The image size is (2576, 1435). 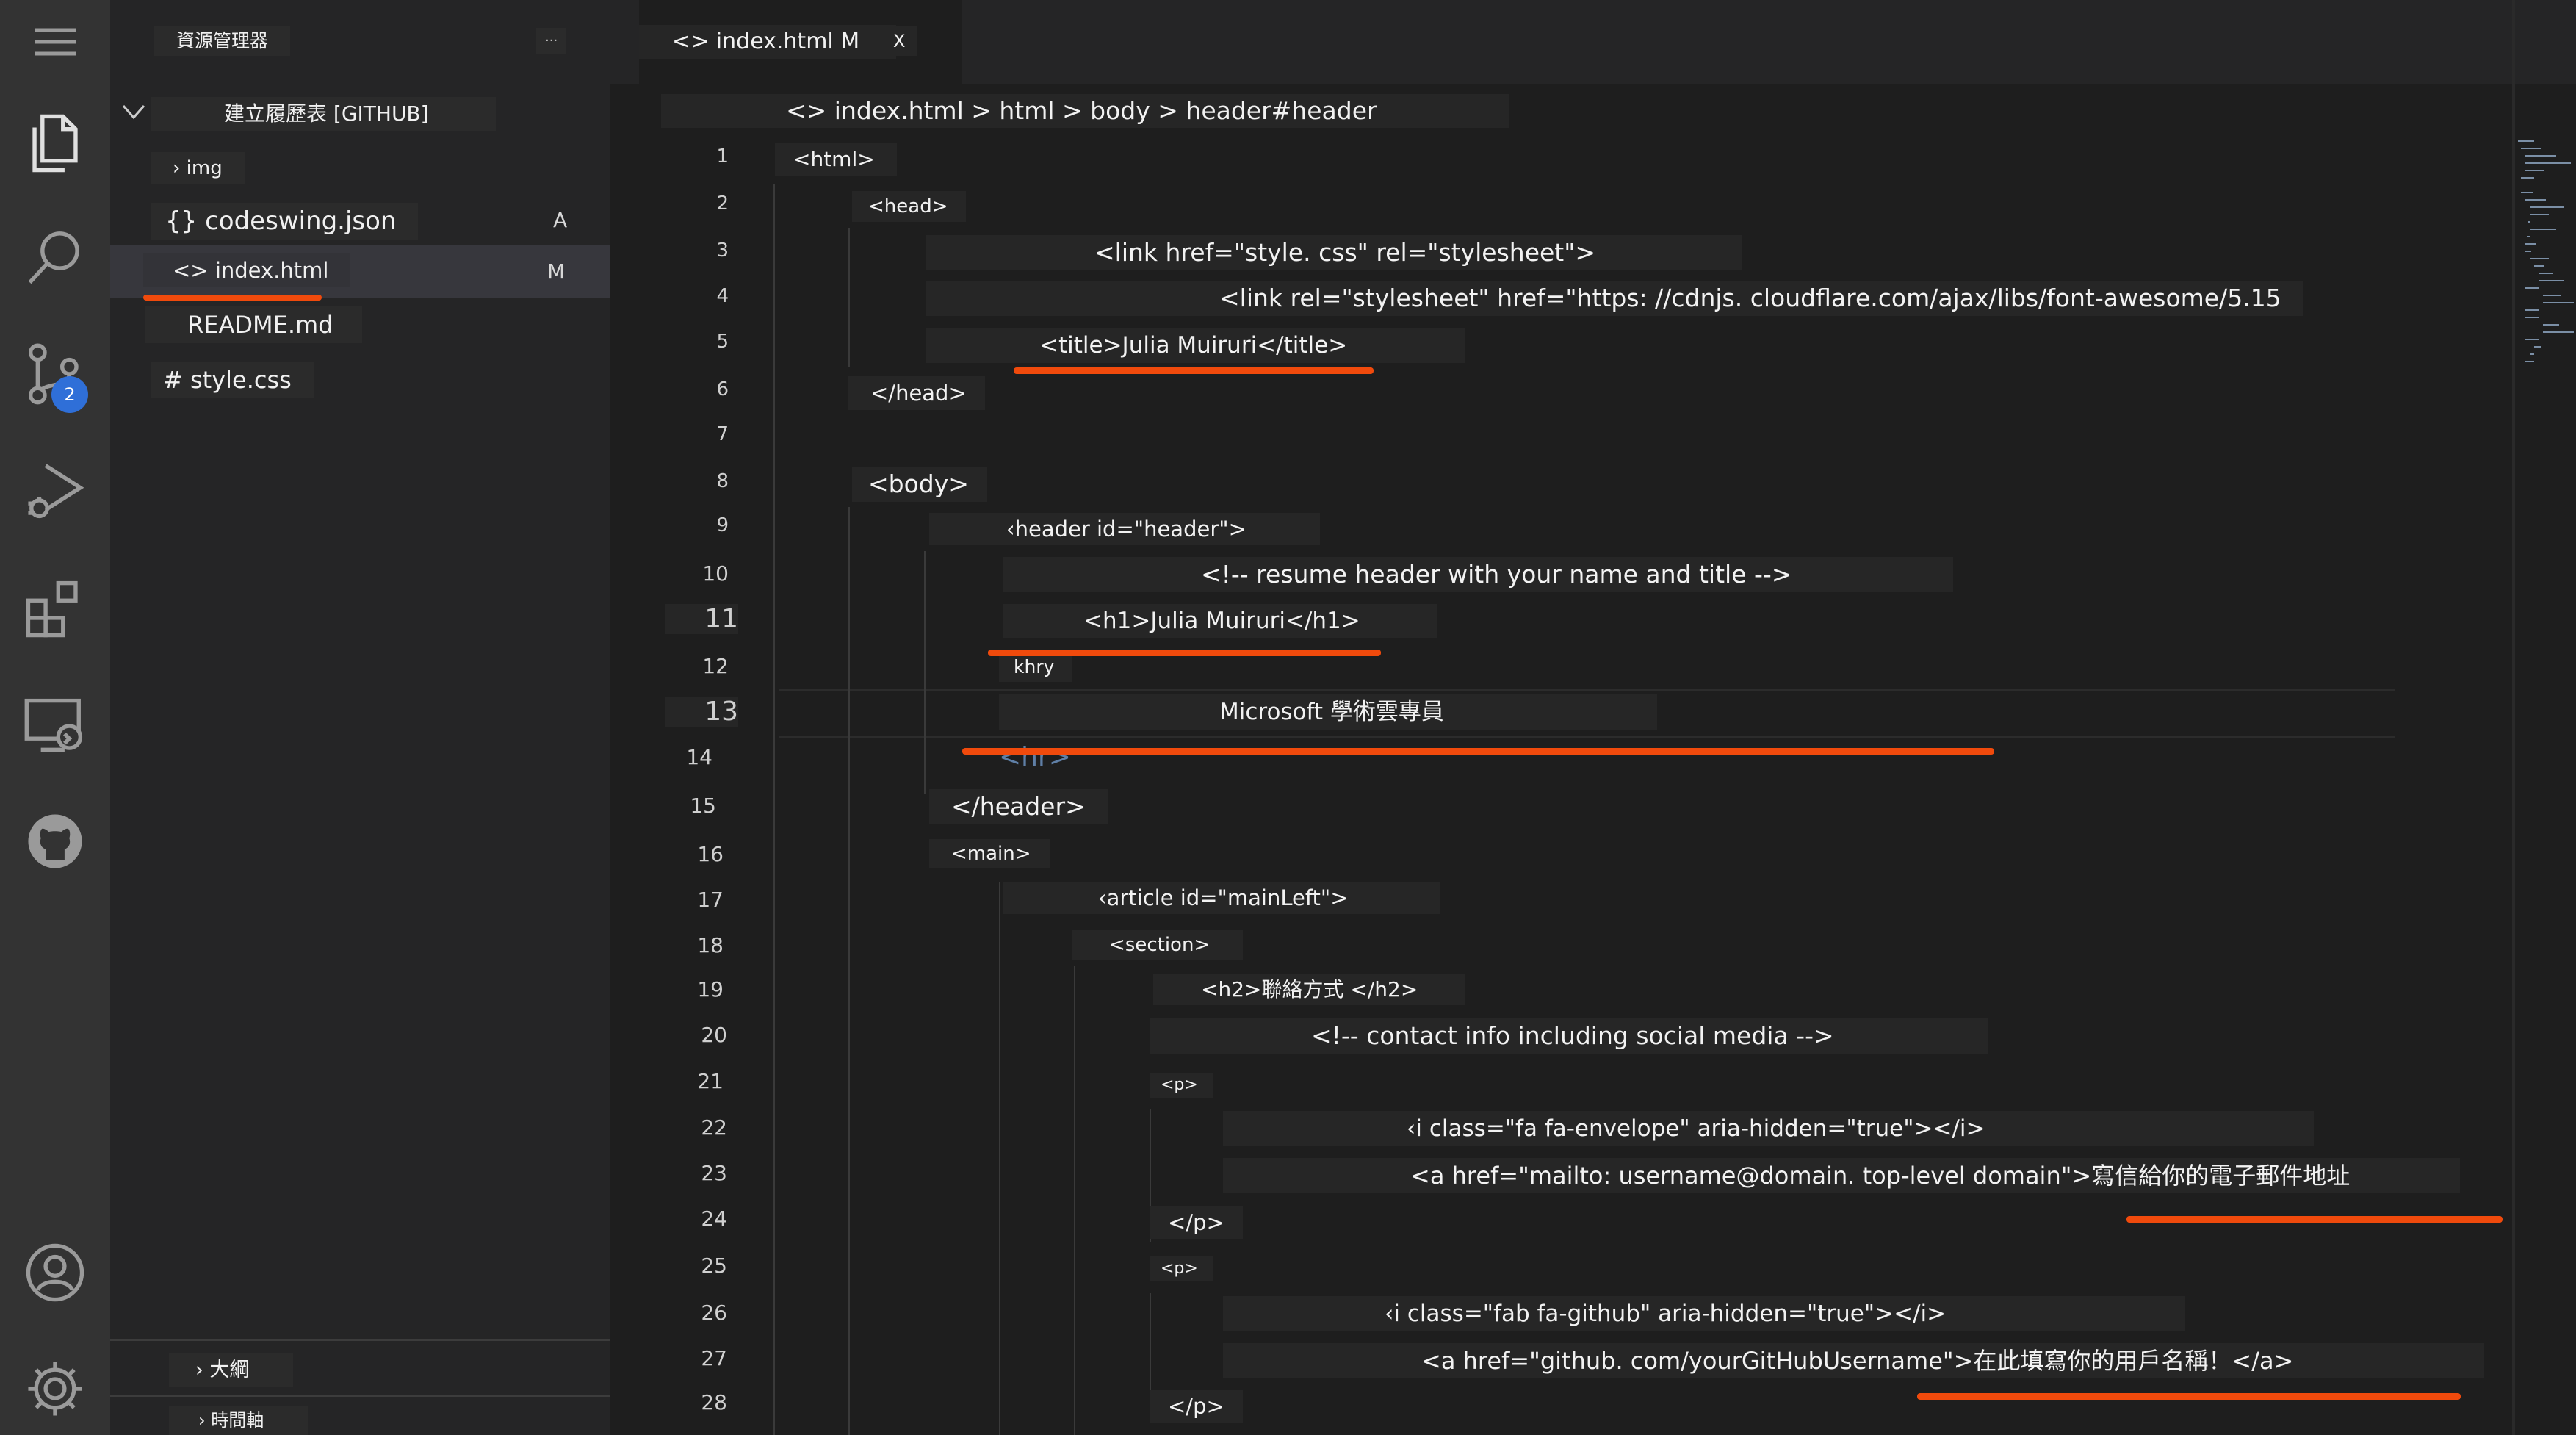 I want to click on line-number: 10, so click(x=715, y=574).